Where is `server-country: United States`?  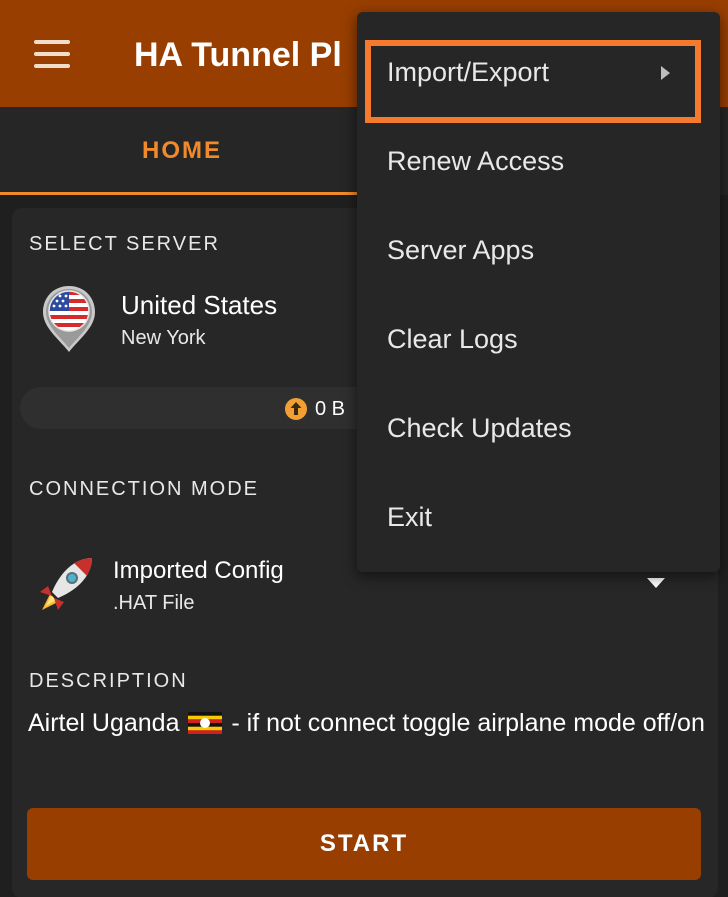
server-country: United States is located at coordinates (199, 305).